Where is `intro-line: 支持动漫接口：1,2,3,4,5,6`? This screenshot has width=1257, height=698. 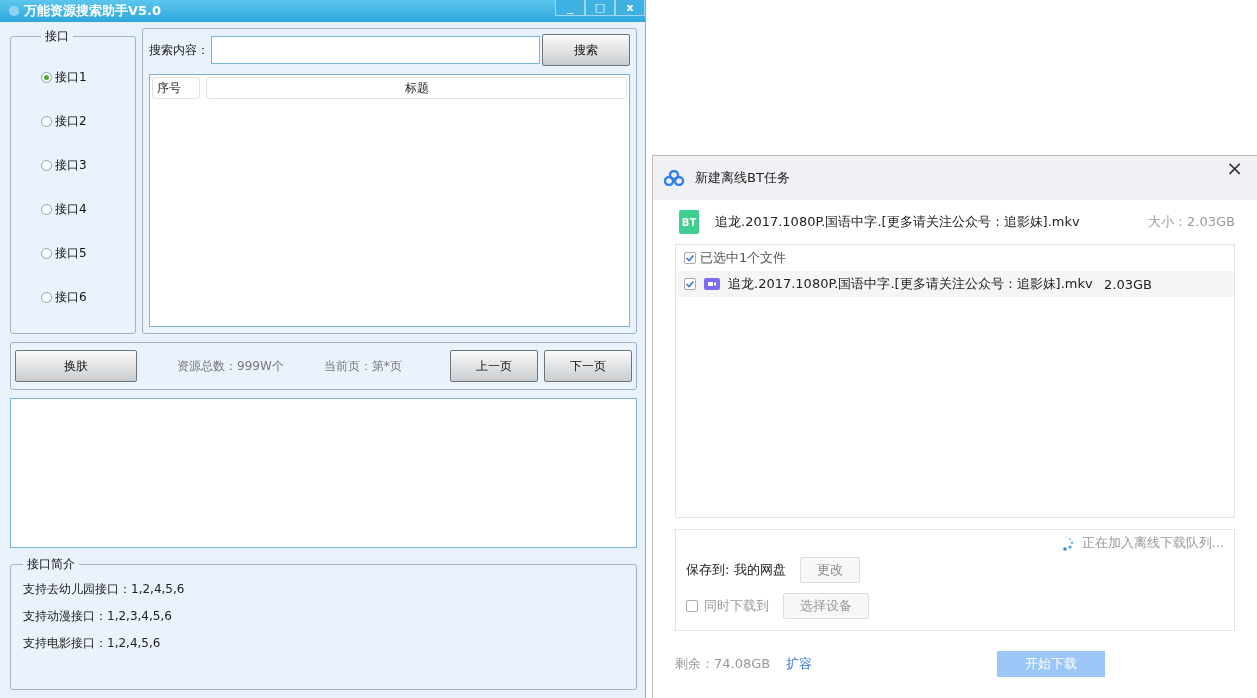
intro-line: 支持动漫接口：1,2,3,4,5,6 is located at coordinates (98, 616).